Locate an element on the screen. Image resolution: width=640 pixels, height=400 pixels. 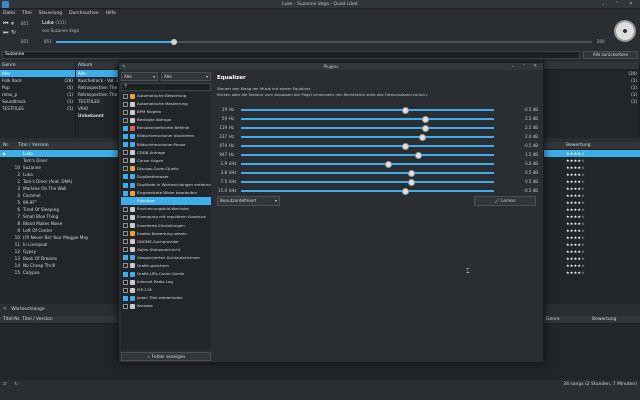
genre-item: Folk Rock (28) is located at coordinates (37, 80).